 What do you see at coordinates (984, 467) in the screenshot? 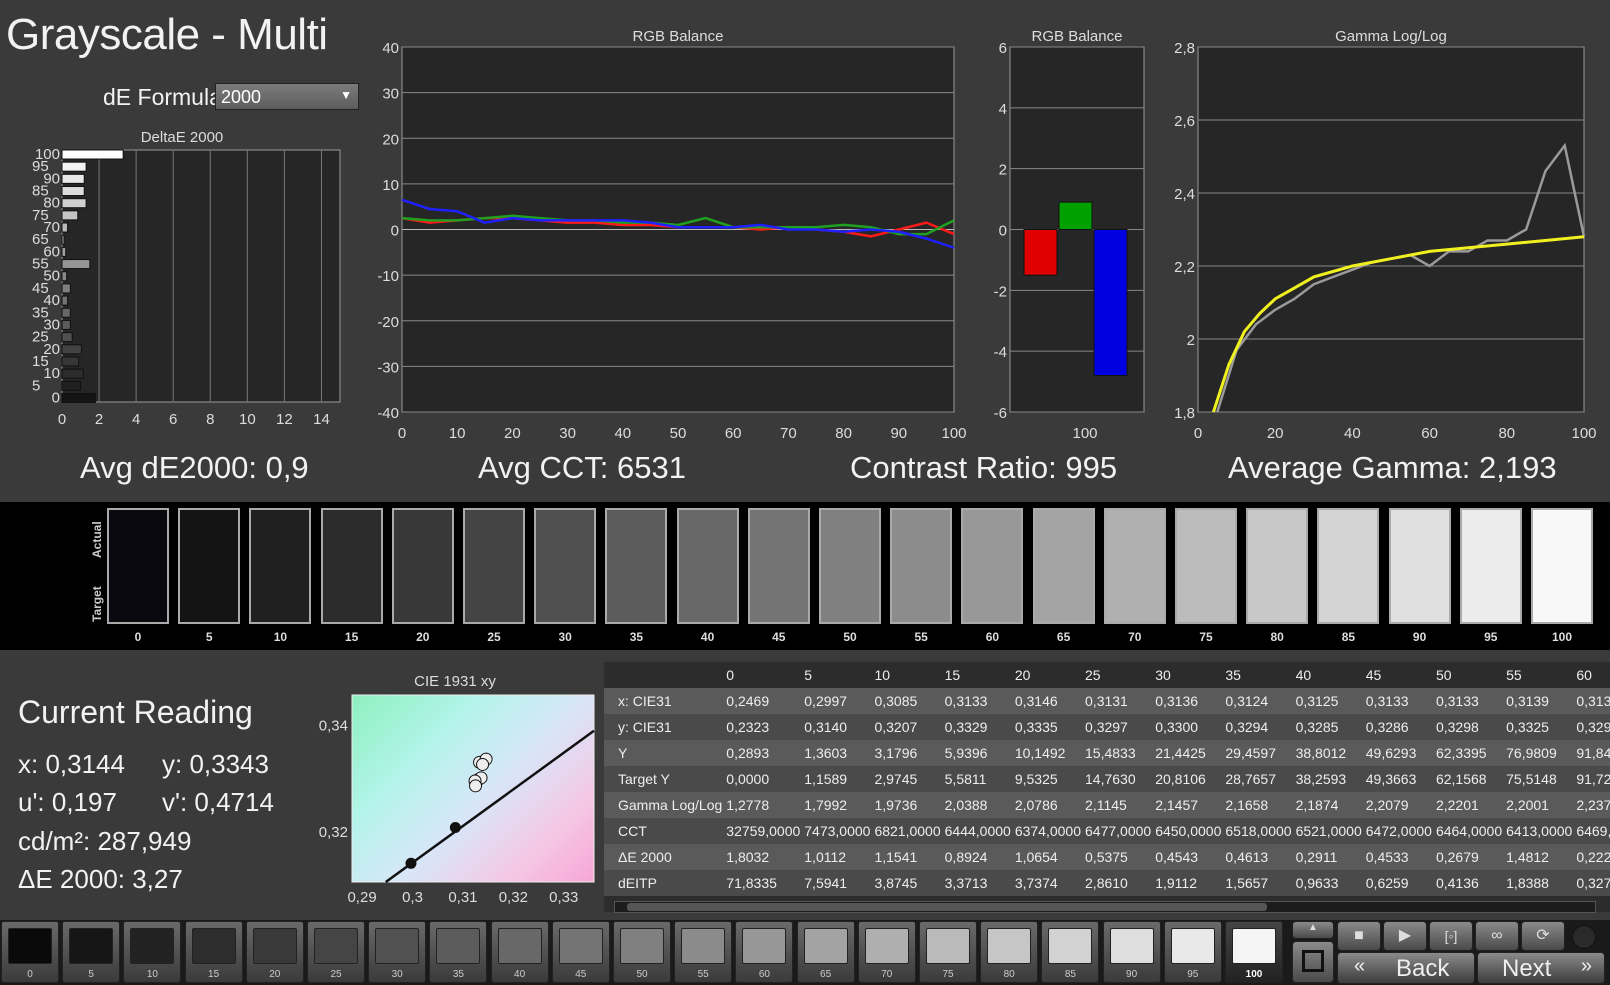
I see `contrast-ratio-stat: Contrast Ratio: 995` at bounding box center [984, 467].